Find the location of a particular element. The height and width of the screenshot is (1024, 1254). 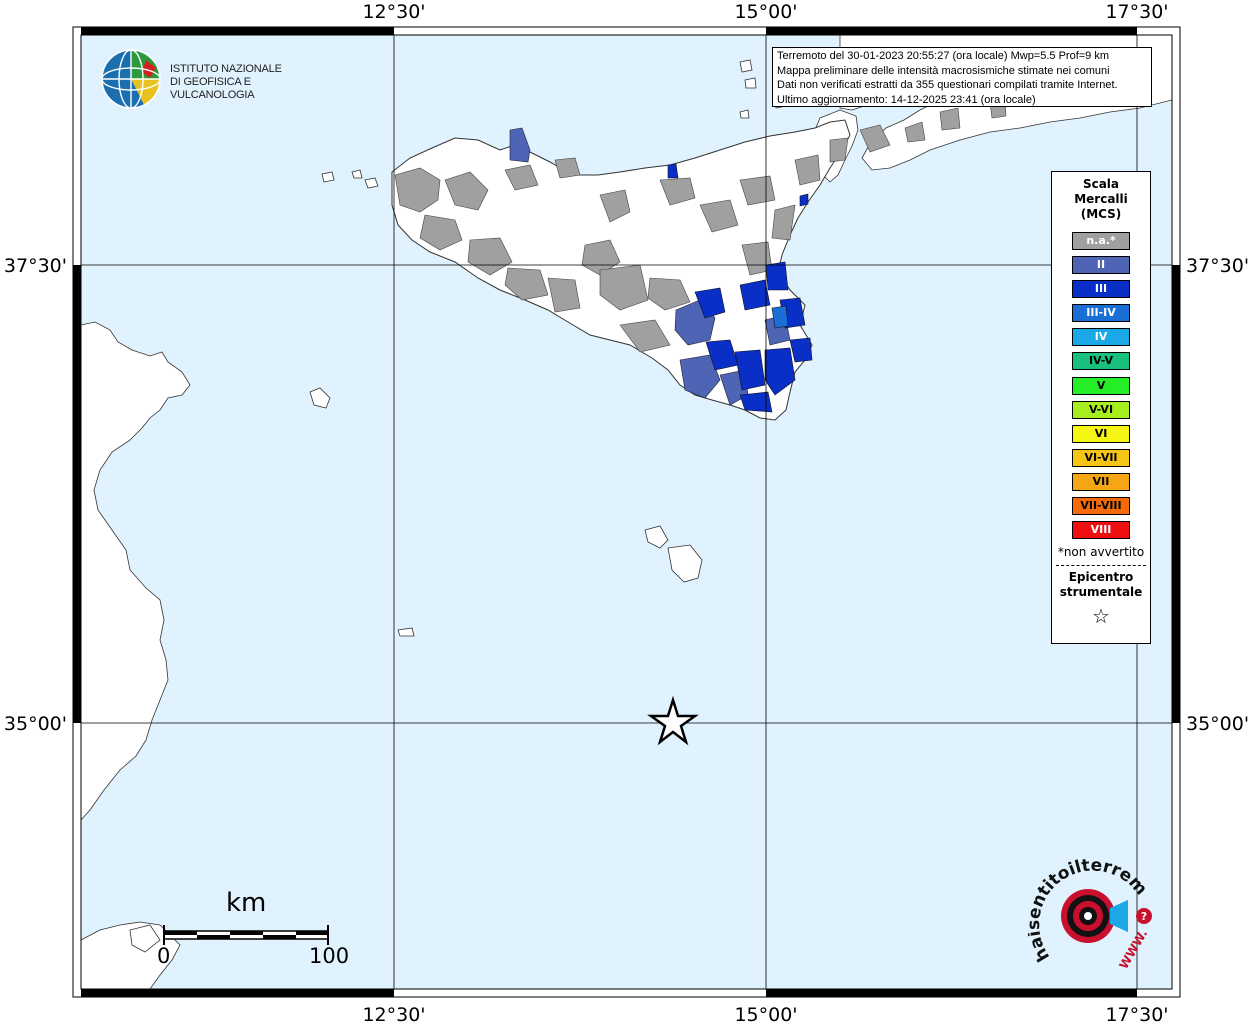

right-label-1: 37°30' is located at coordinates (1217, 266).